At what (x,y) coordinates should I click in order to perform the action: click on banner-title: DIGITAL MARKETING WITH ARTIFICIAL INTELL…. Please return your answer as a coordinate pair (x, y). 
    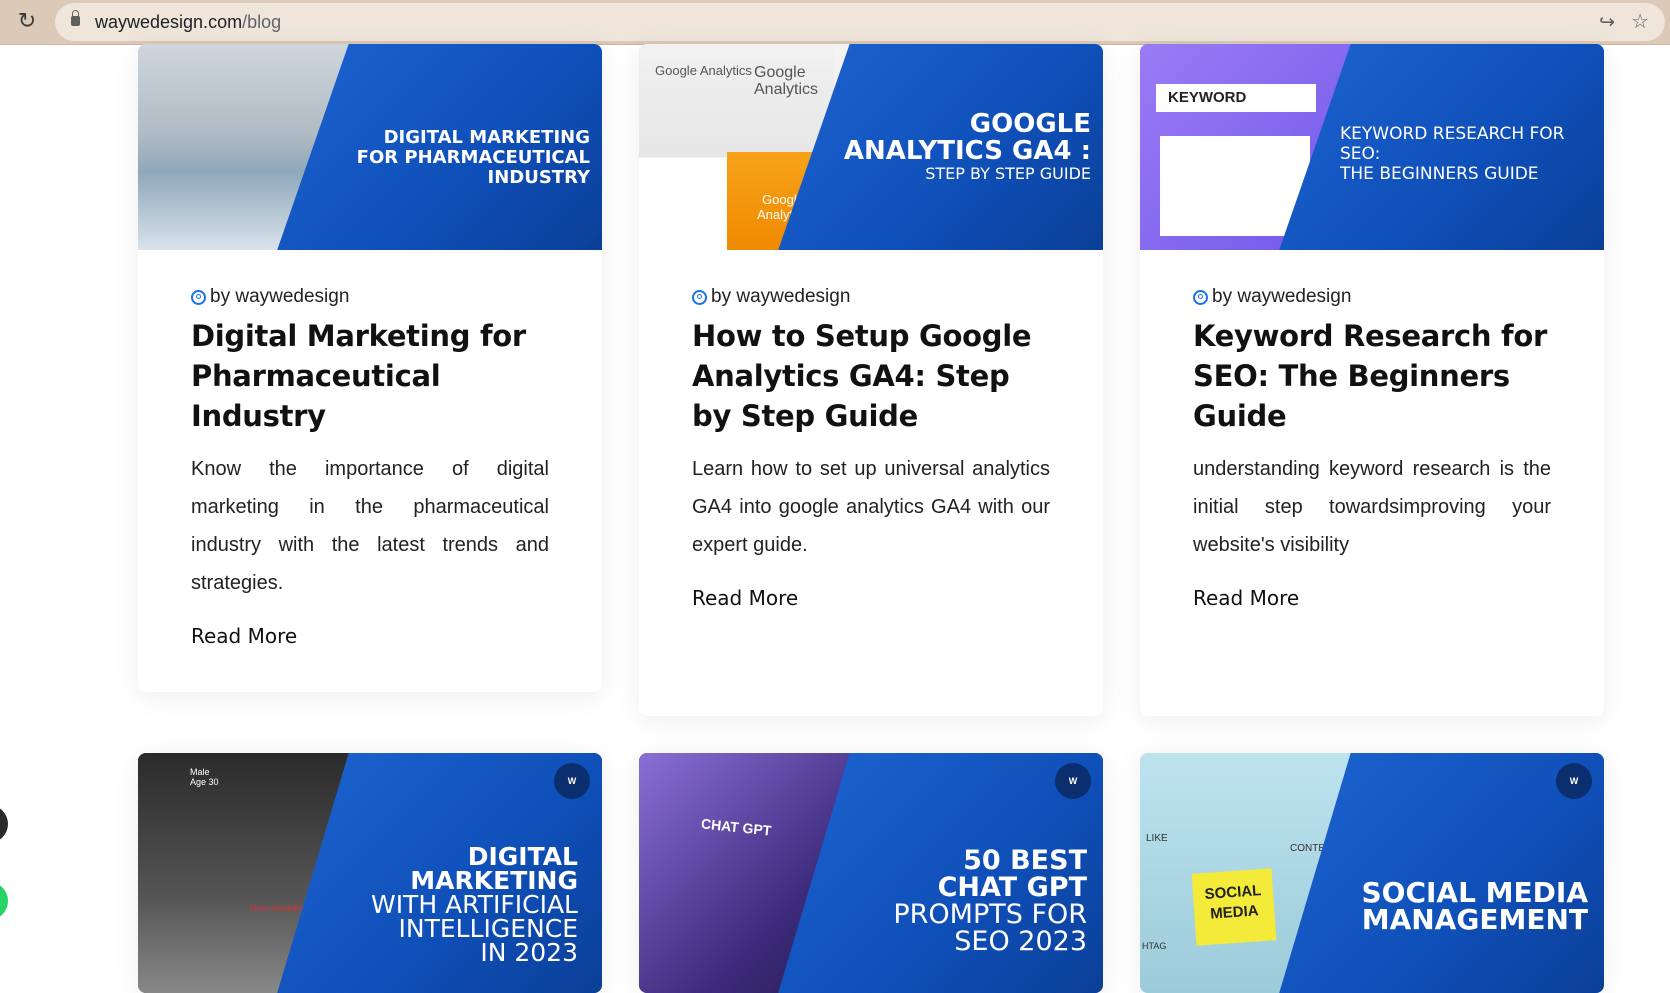
    Looking at the image, I should click on (474, 904).